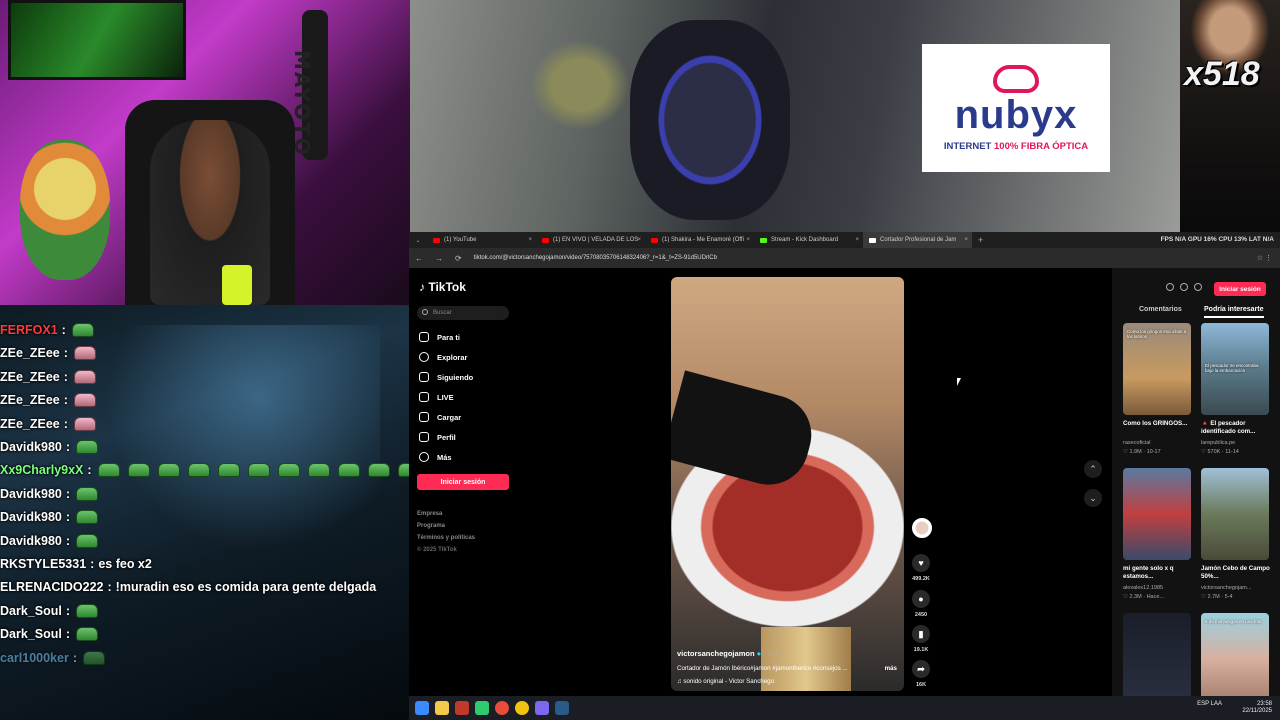  What do you see at coordinates (1237, 443) in the screenshot?
I see `recommended-author: larepublica.pe` at bounding box center [1237, 443].